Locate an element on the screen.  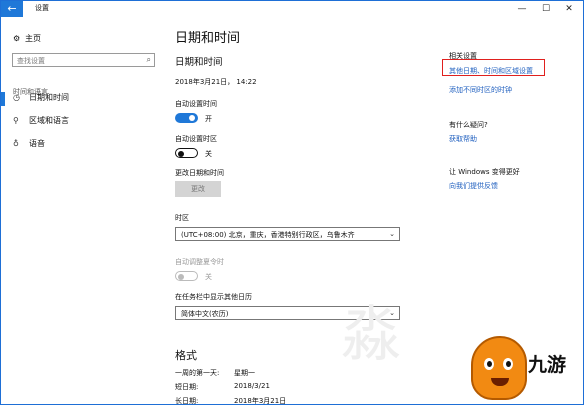
timezone-select: (UTC+08:00) 北京，重庆，香港特别行政区，乌鲁木齐 ⌄ is located at coordinates (287, 234).